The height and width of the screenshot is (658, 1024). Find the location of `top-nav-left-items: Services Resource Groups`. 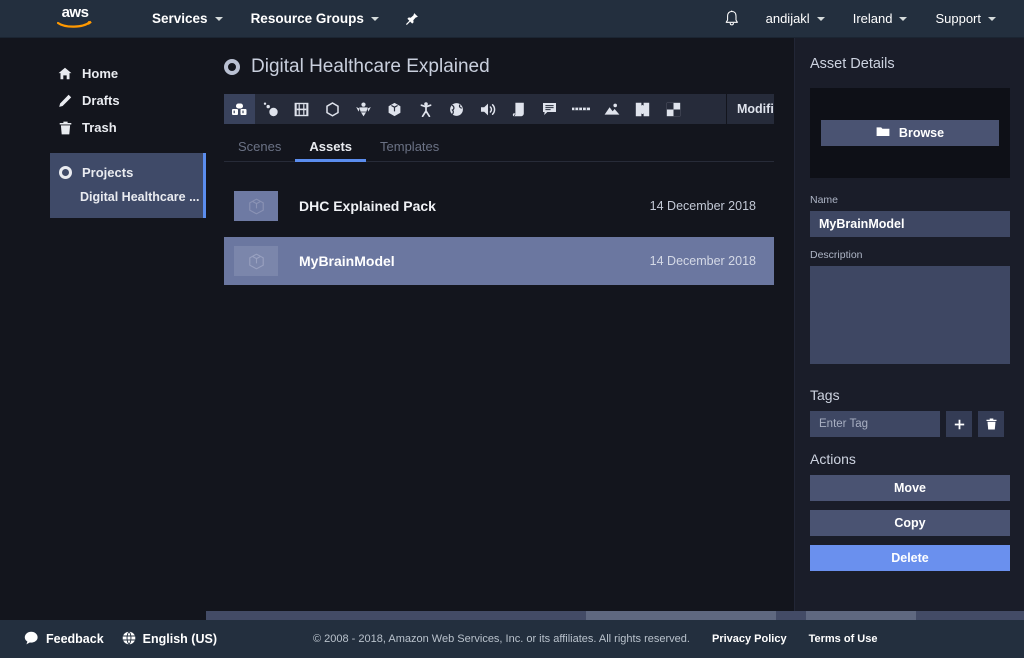

top-nav-left-items: Services Resource Groups is located at coordinates (284, 19).